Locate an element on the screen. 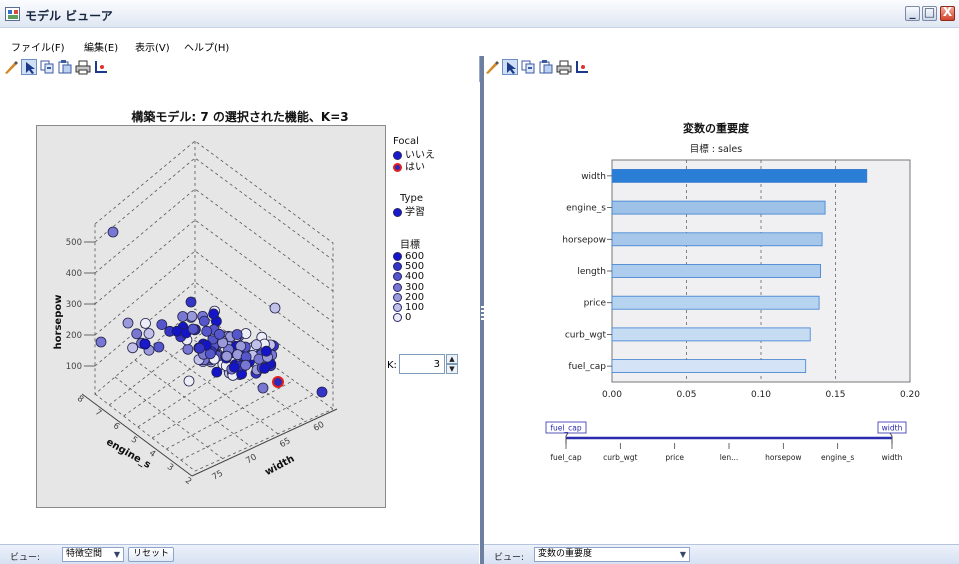 This screenshot has width=959, height=564. k-stepper: ▲ ▼ is located at coordinates (452, 364).